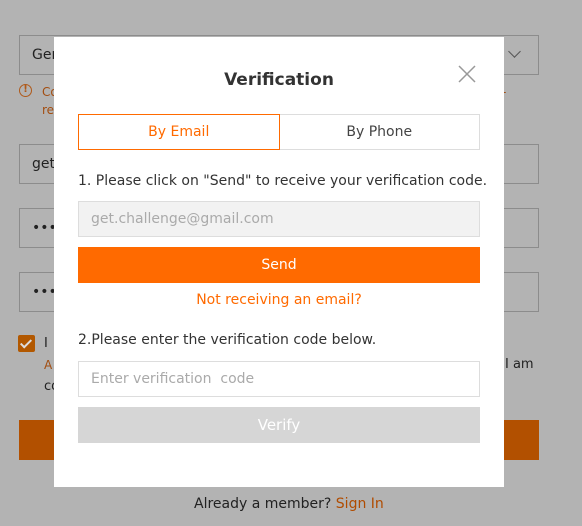  I want to click on modal-title: Verification, so click(279, 80).